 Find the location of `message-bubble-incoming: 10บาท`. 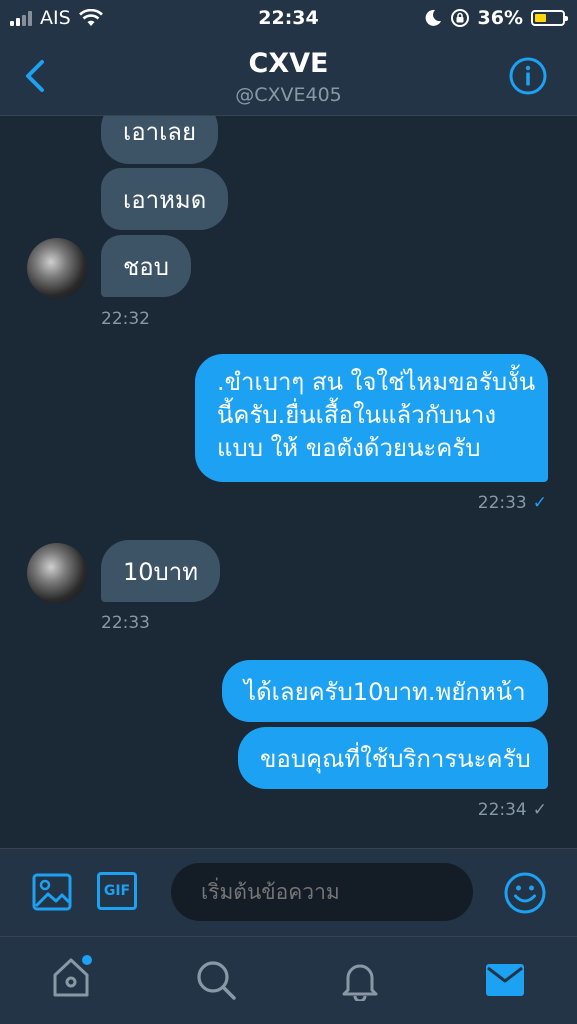

message-bubble-incoming: 10บาท is located at coordinates (161, 571).